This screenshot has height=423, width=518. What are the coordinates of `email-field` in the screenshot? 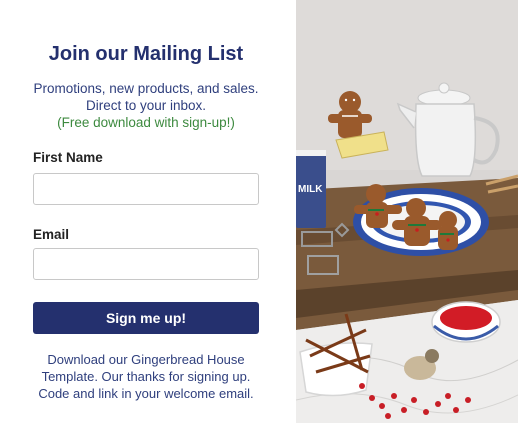 It's located at (146, 264).